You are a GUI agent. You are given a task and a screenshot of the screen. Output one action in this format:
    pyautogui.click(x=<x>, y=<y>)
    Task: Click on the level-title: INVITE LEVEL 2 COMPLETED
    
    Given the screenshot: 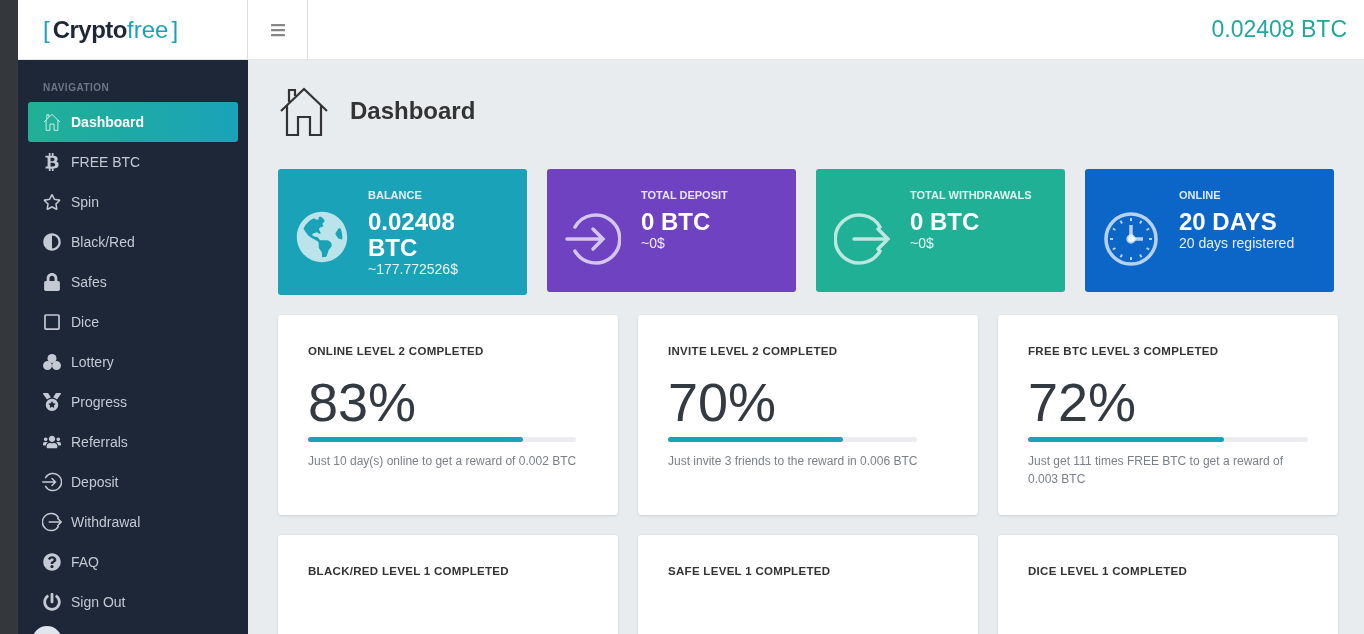 What is the action you would take?
    pyautogui.click(x=753, y=351)
    